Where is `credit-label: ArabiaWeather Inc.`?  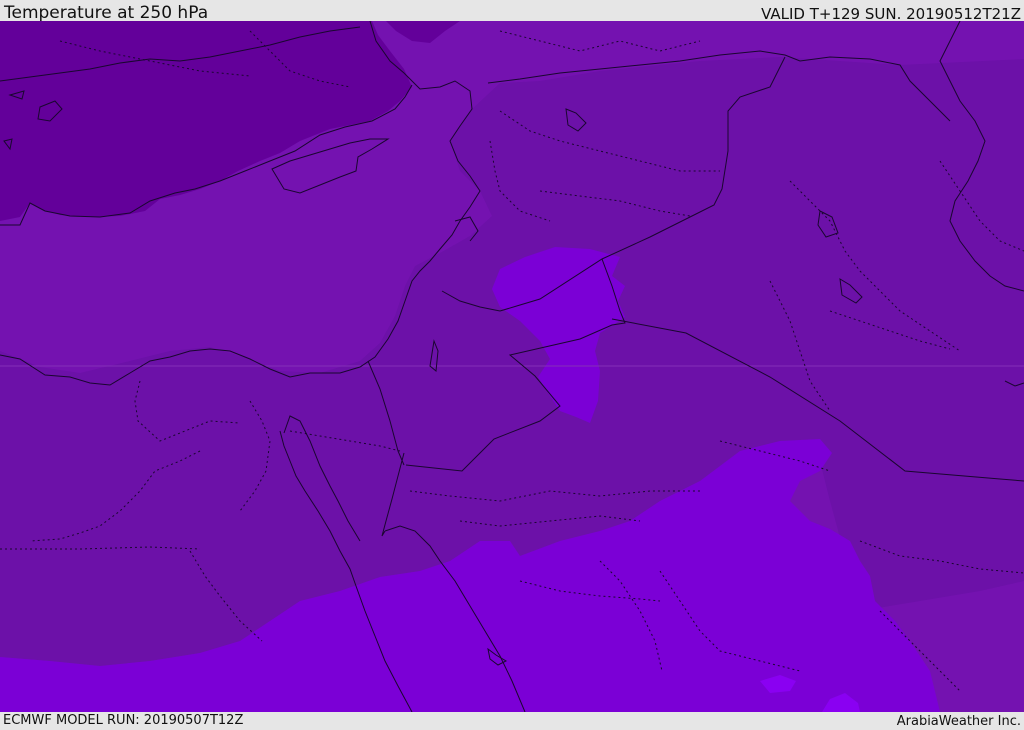
credit-label: ArabiaWeather Inc. is located at coordinates (958, 721).